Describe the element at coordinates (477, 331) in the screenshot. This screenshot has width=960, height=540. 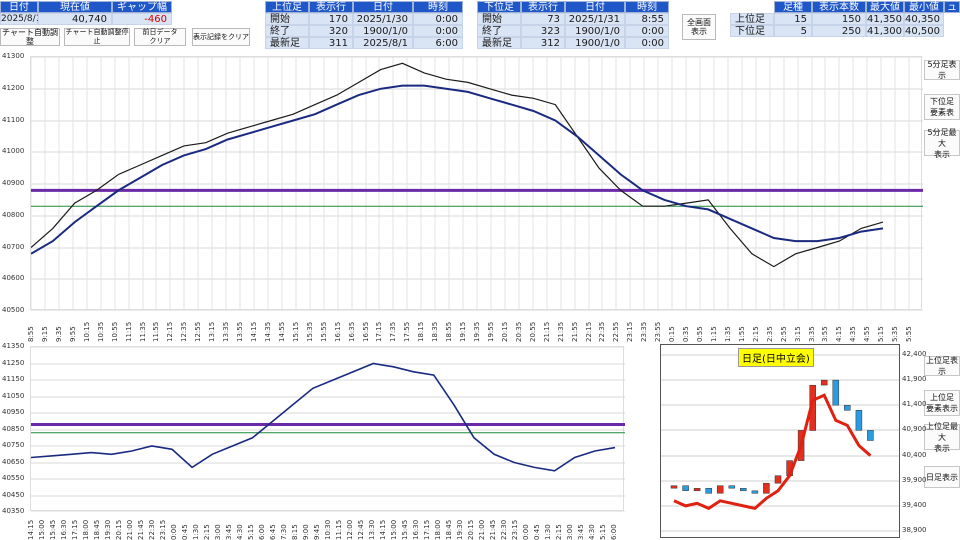
I see `x-tick-label: 19:35` at that location.